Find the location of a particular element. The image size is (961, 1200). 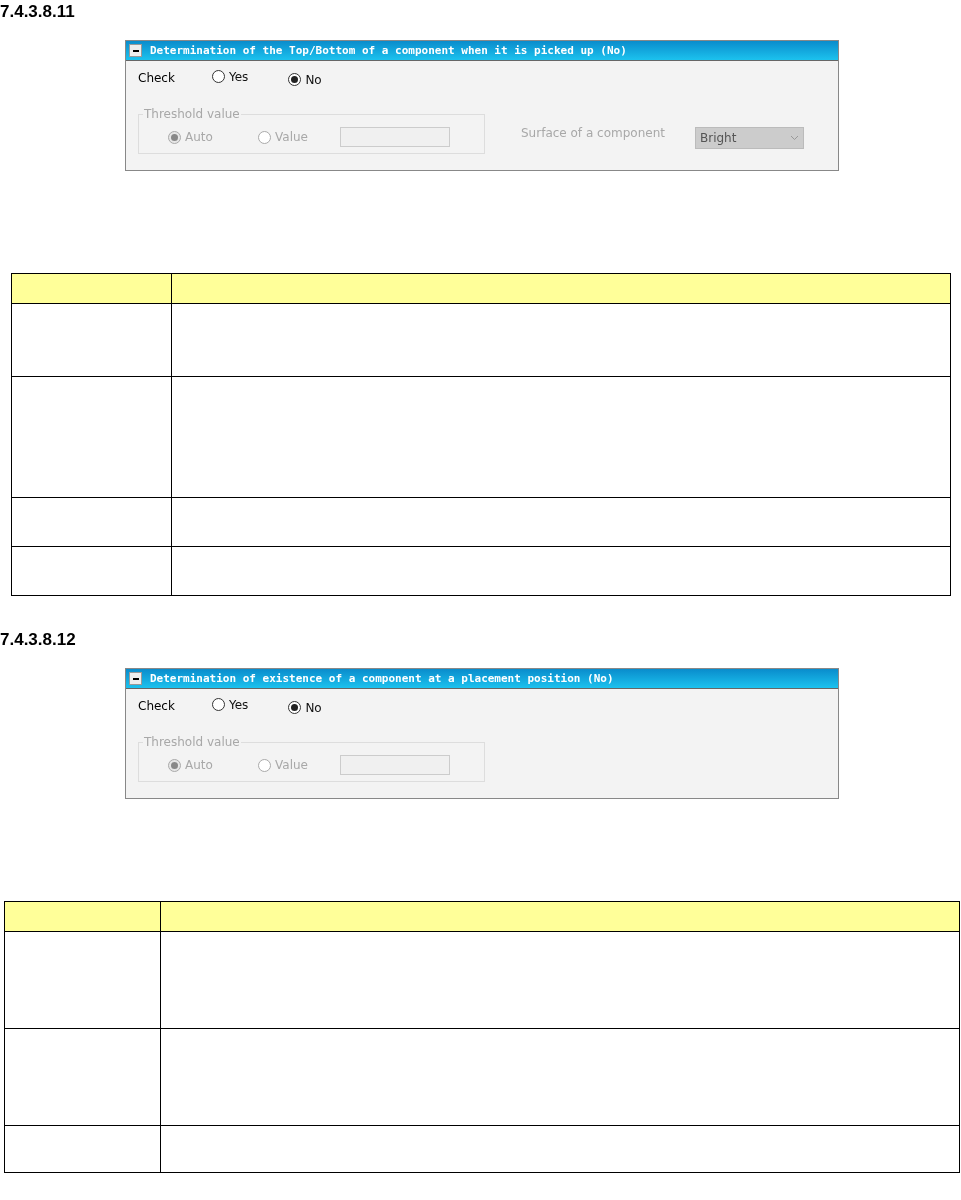

section-heading: 7.4.3.8.11 is located at coordinates (37, 11).